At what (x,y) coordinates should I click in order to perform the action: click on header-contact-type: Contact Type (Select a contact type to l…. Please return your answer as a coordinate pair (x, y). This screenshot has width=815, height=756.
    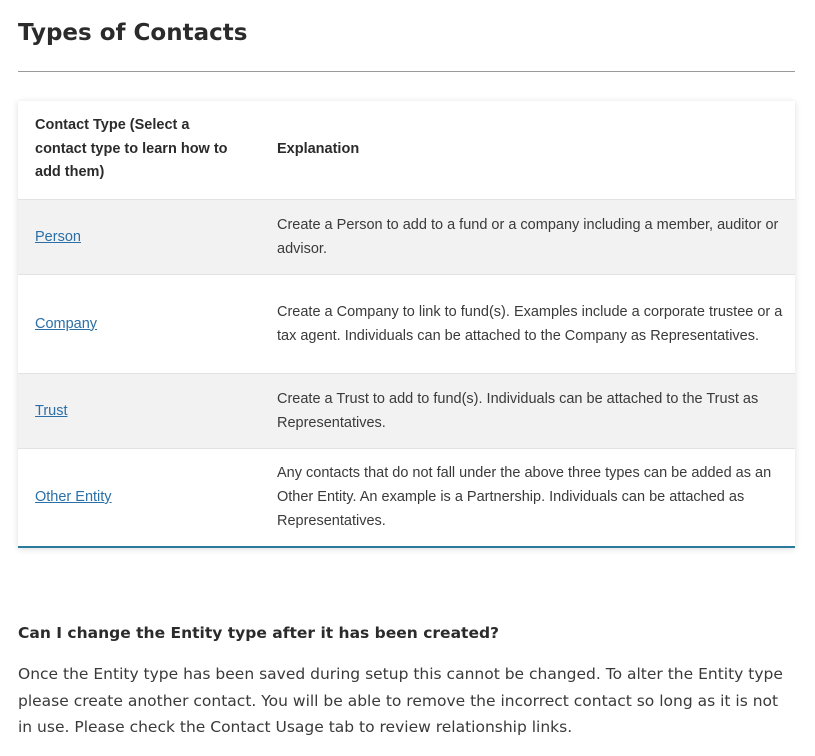
    Looking at the image, I should click on (139, 150).